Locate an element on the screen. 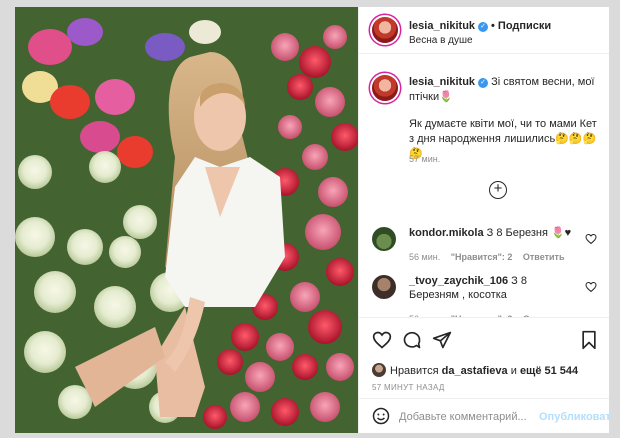 Image resolution: width=620 pixels, height=438 pixels. header-username: lesia_nikituk is located at coordinates (442, 26).